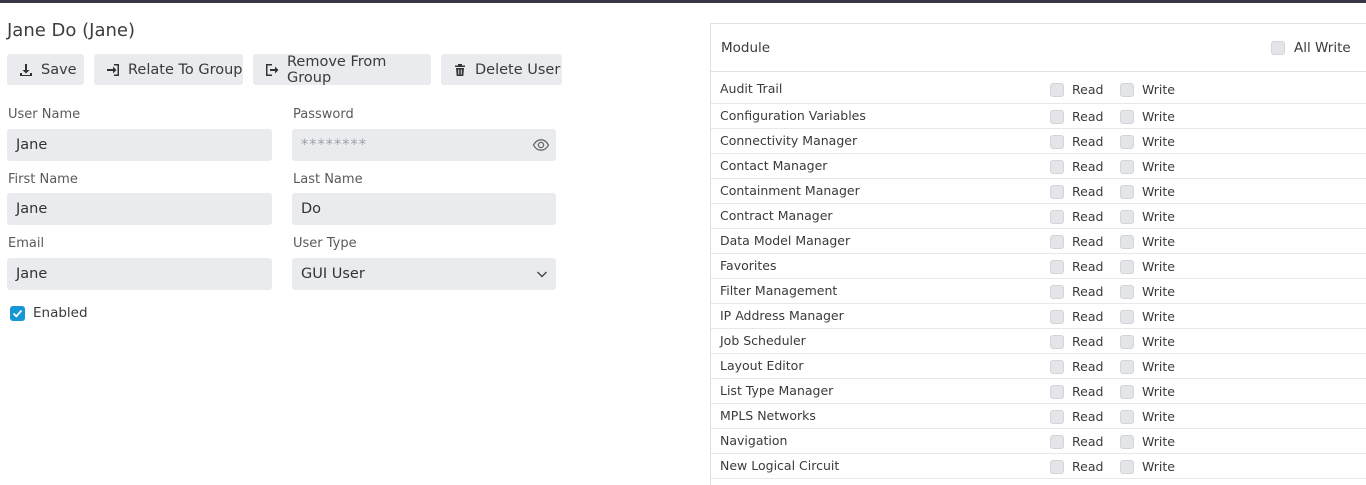 This screenshot has width=1366, height=485. I want to click on remove-from-group-button: Remove From Group, so click(342, 69).